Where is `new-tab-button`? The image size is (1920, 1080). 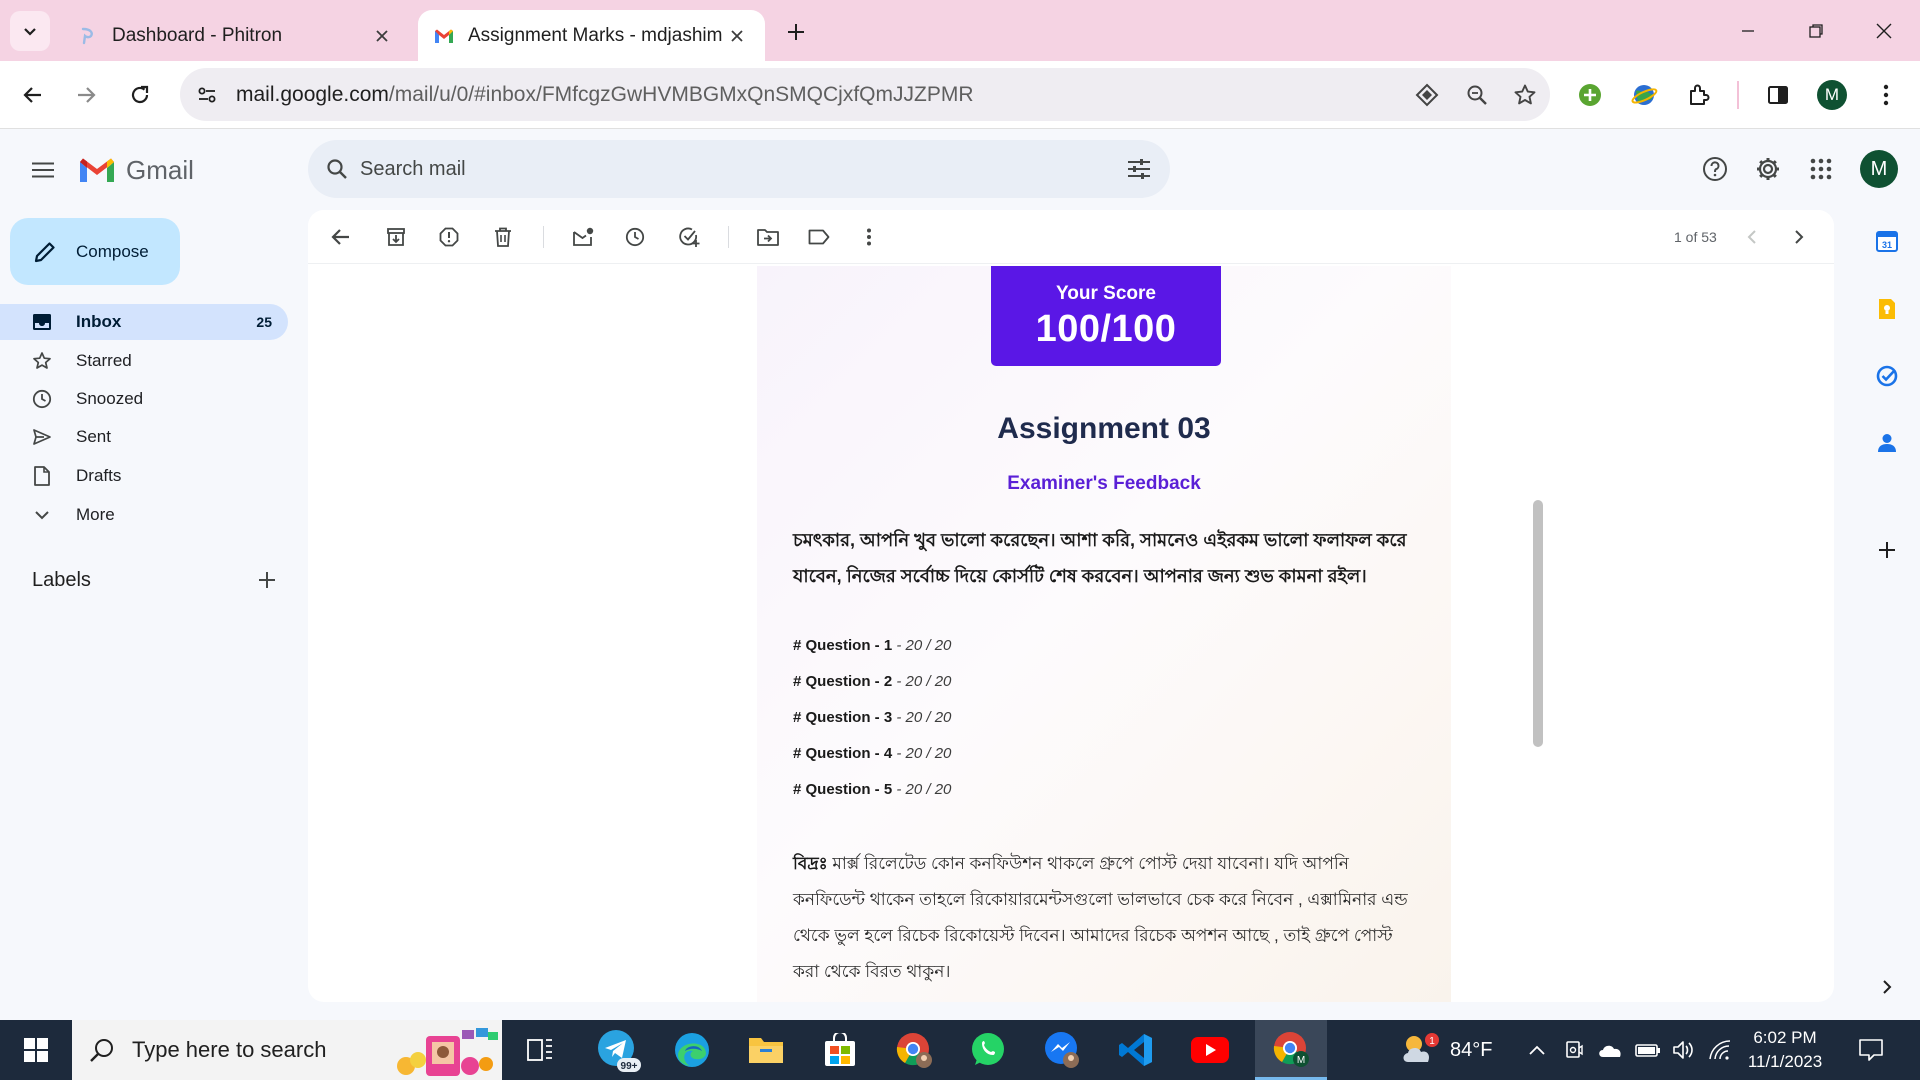 new-tab-button is located at coordinates (796, 32).